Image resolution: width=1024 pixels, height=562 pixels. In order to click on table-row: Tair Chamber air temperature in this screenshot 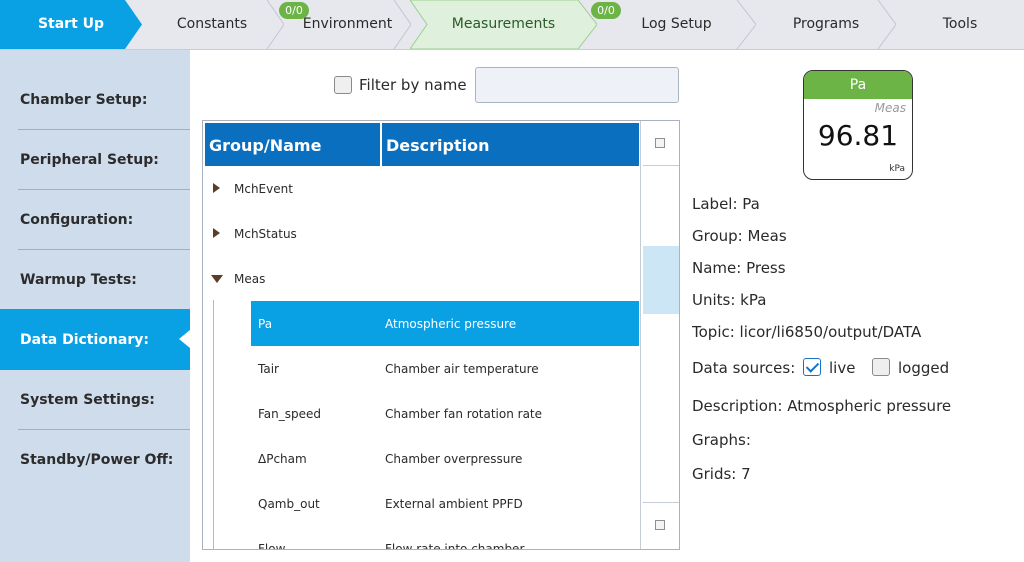, I will do `click(445, 368)`.